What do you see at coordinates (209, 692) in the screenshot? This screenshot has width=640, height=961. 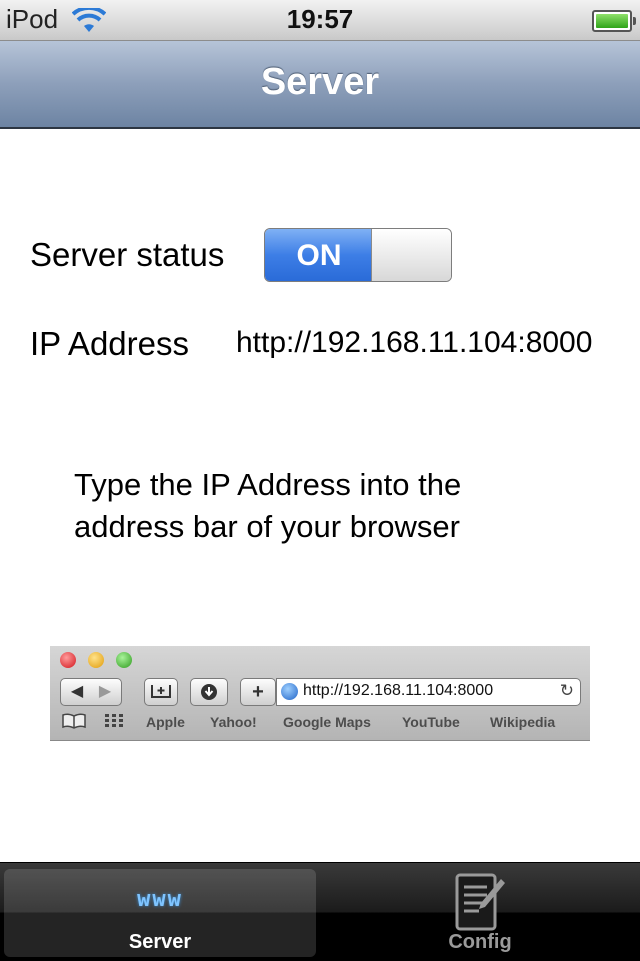 I see `download-icon` at bounding box center [209, 692].